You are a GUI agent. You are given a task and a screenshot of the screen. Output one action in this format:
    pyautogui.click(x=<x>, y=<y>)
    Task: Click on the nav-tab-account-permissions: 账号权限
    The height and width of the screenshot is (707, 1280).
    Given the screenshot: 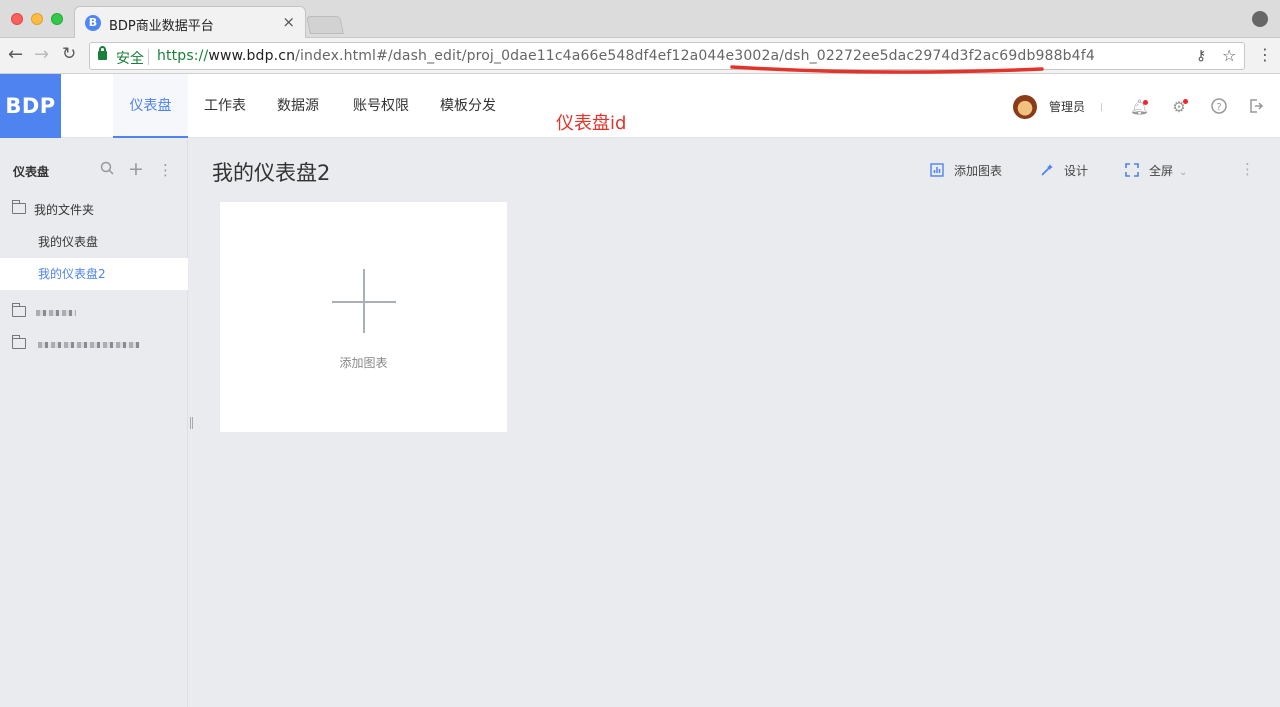 What is the action you would take?
    pyautogui.click(x=381, y=106)
    